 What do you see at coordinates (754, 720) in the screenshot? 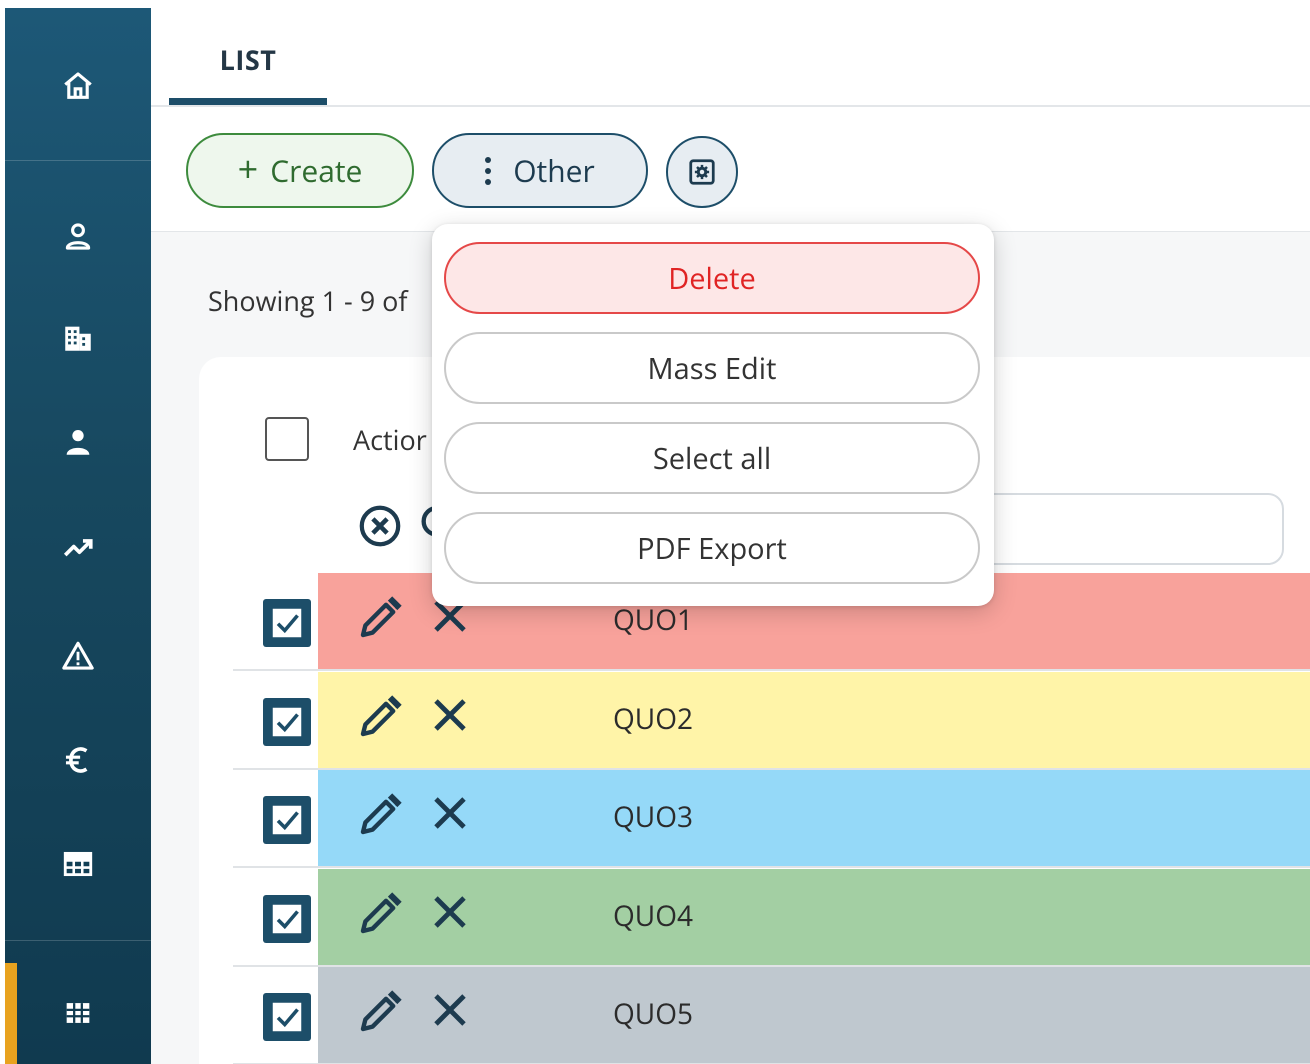
I see `table-row: QUO2` at bounding box center [754, 720].